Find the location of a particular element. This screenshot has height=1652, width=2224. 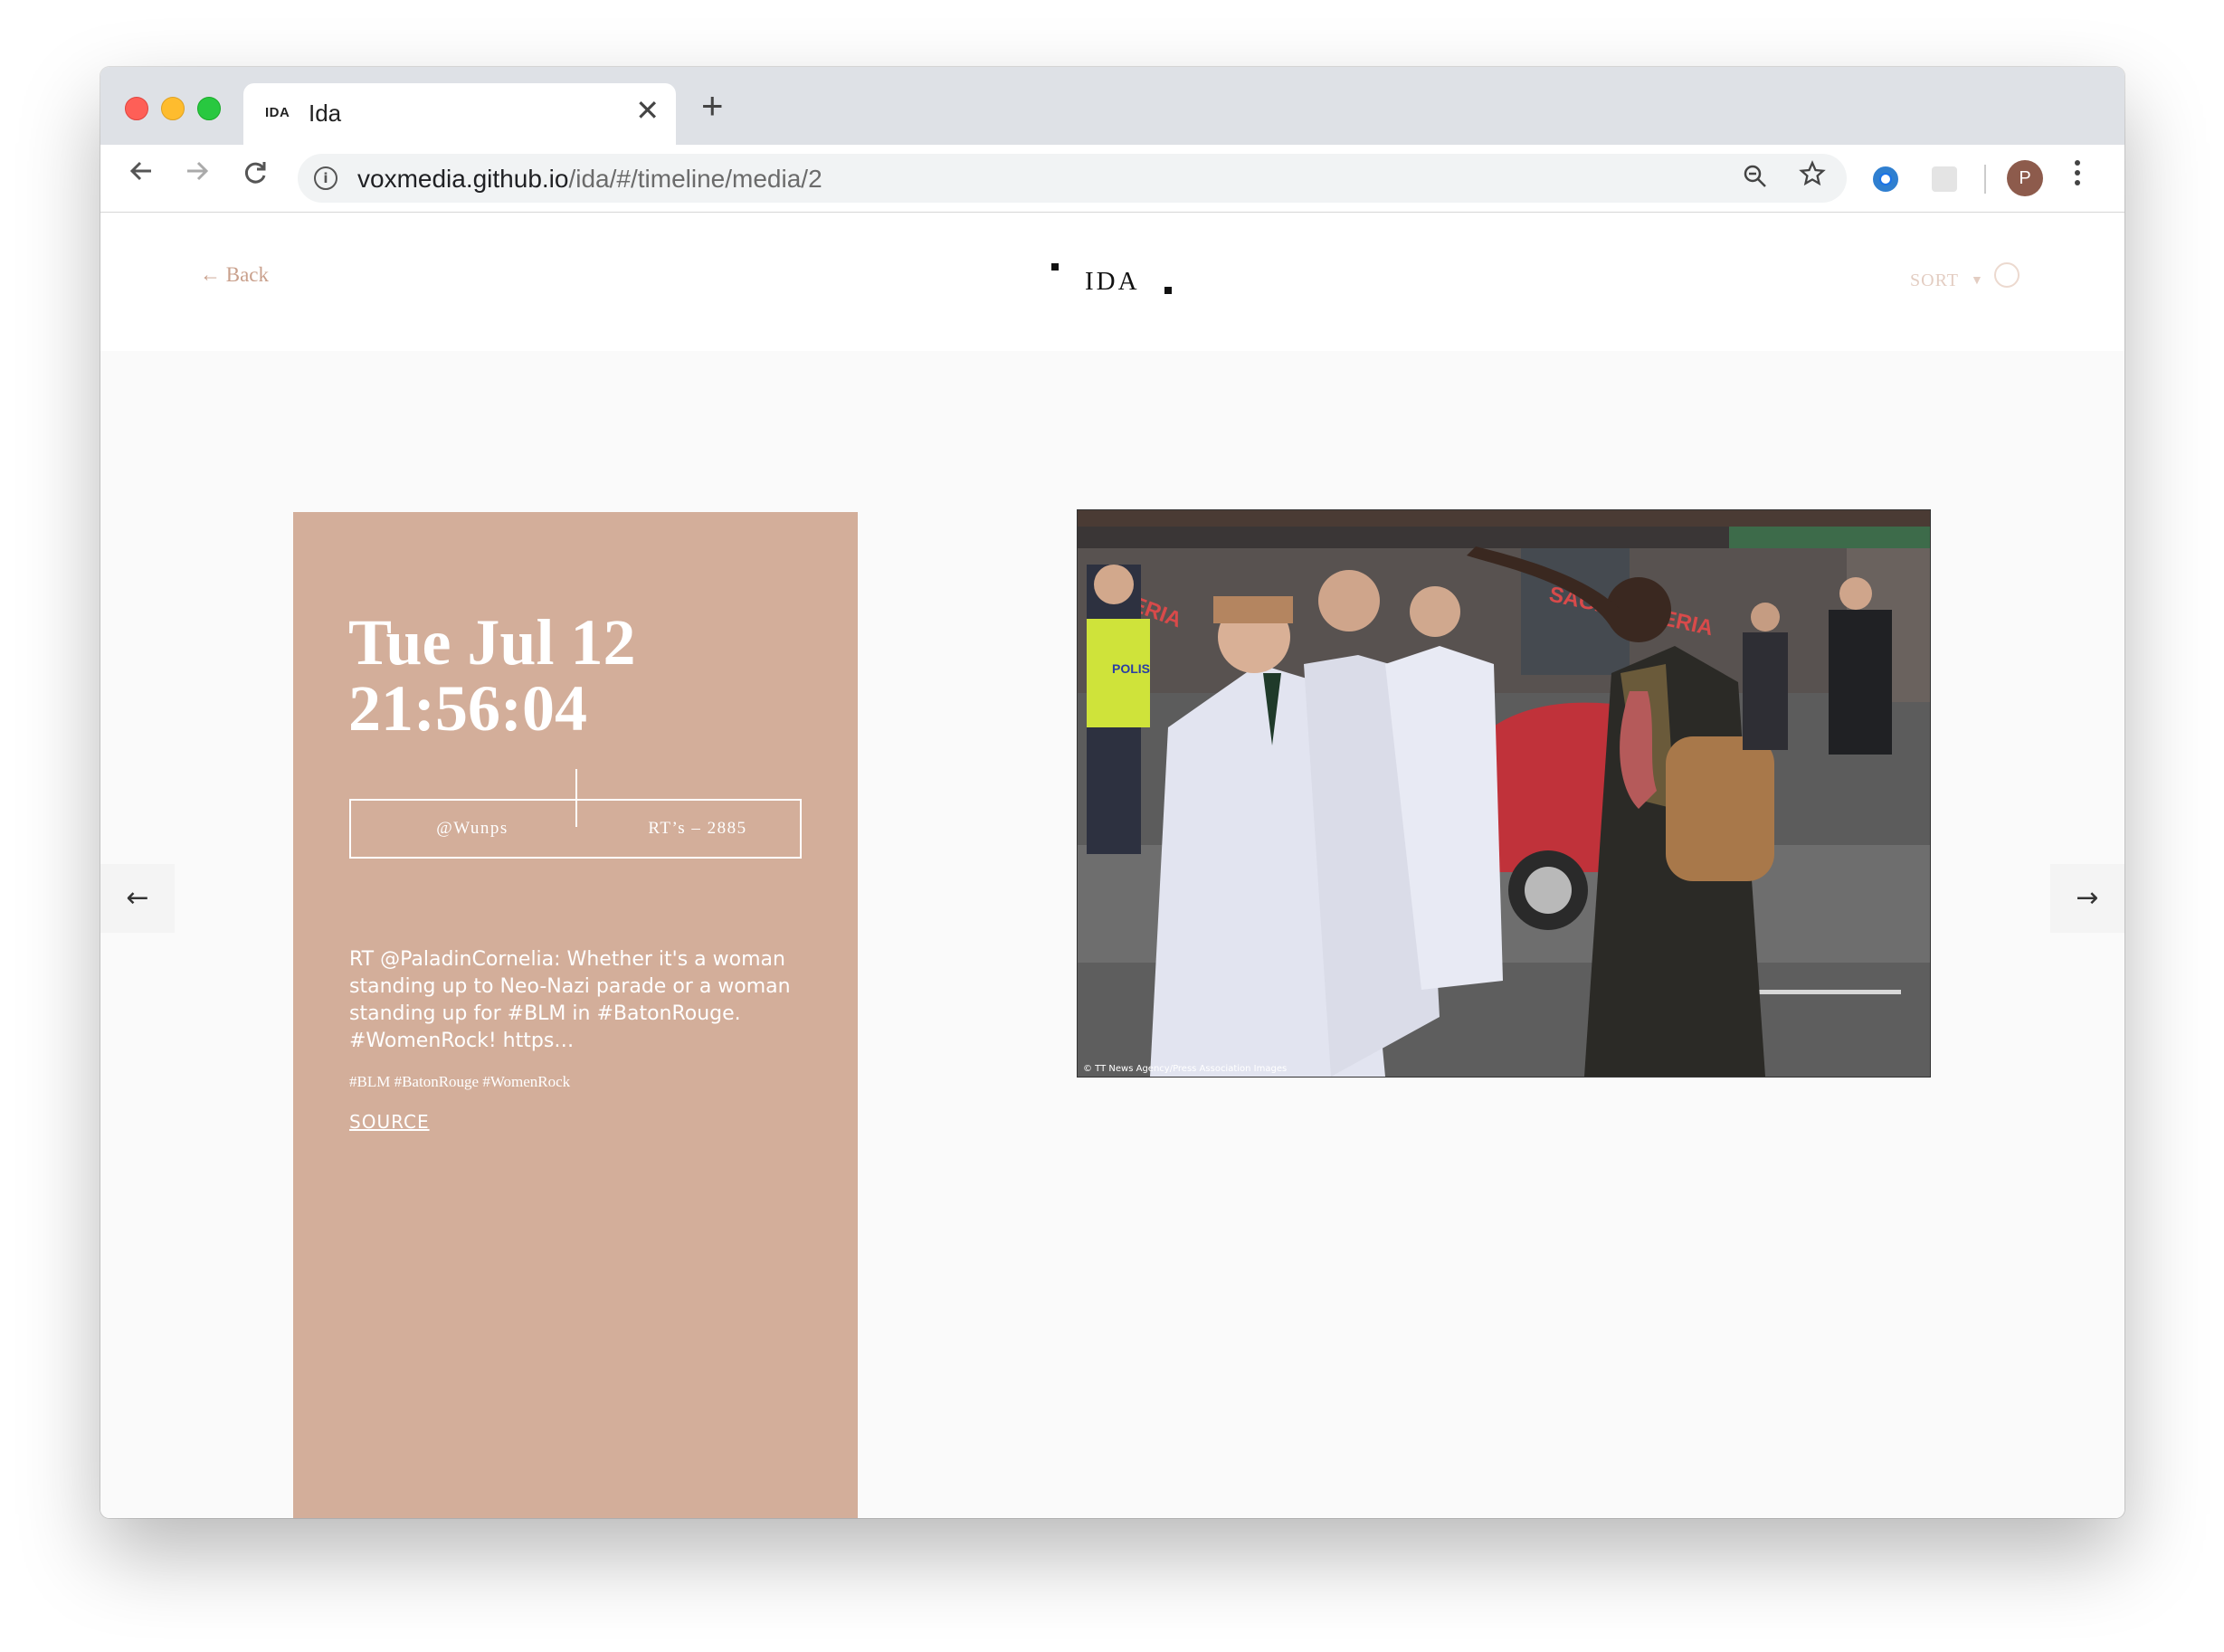

title-bar: IDA Ida ✕ + is located at coordinates (1112, 106).